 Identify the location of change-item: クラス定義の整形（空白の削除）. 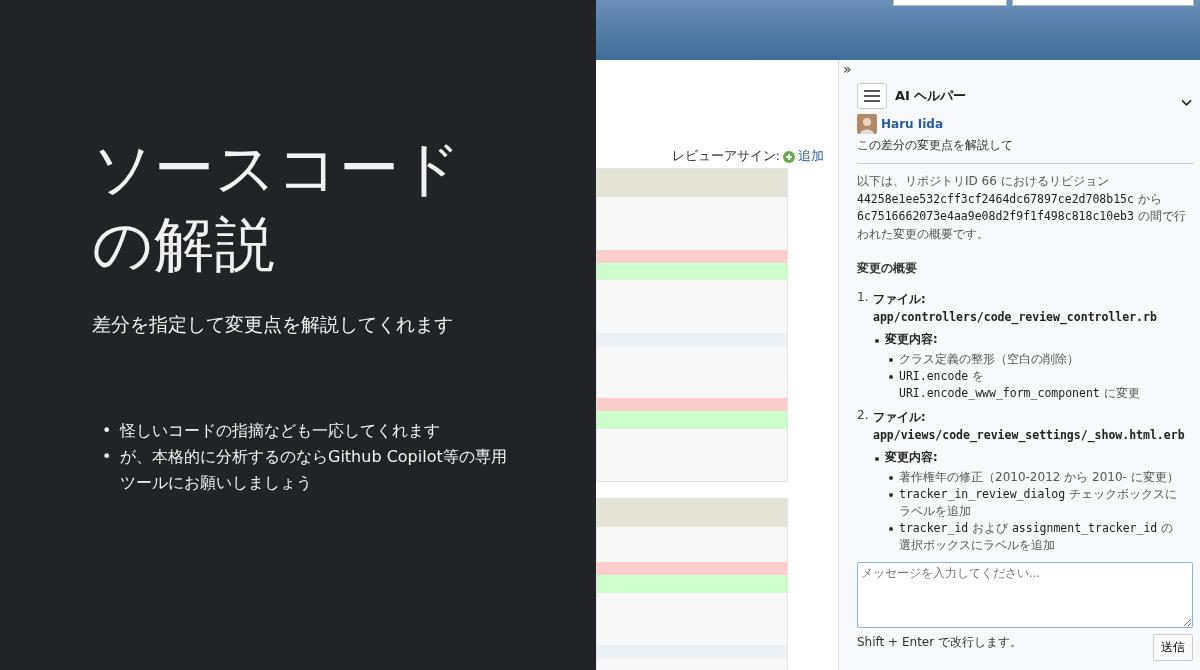
(989, 359).